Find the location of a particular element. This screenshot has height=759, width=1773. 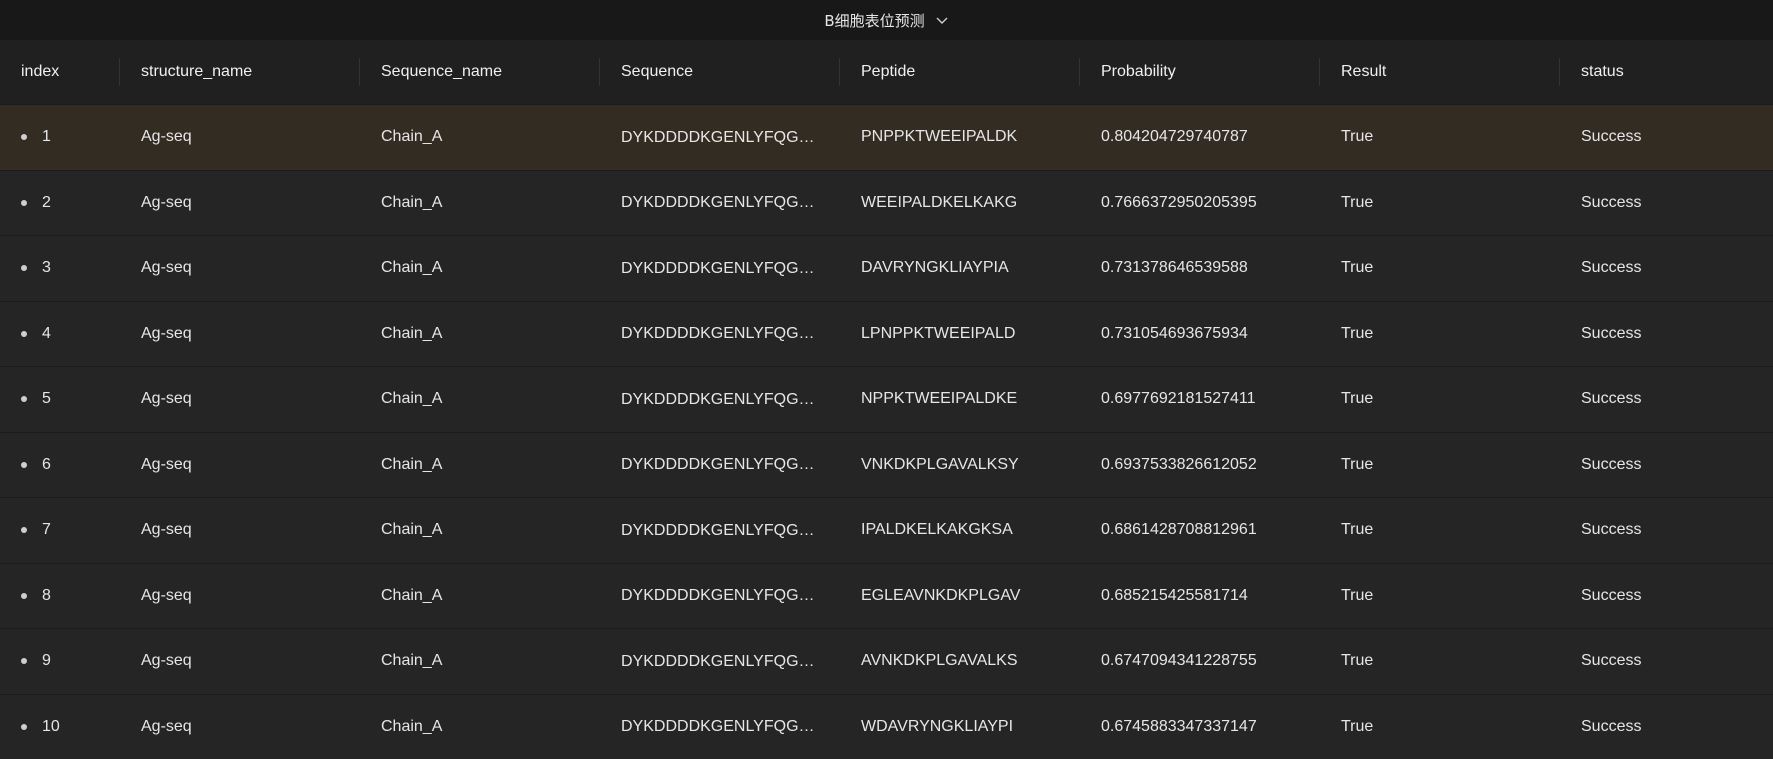

cell-peptide: IPALDKELKAKGKSA is located at coordinates (937, 530).